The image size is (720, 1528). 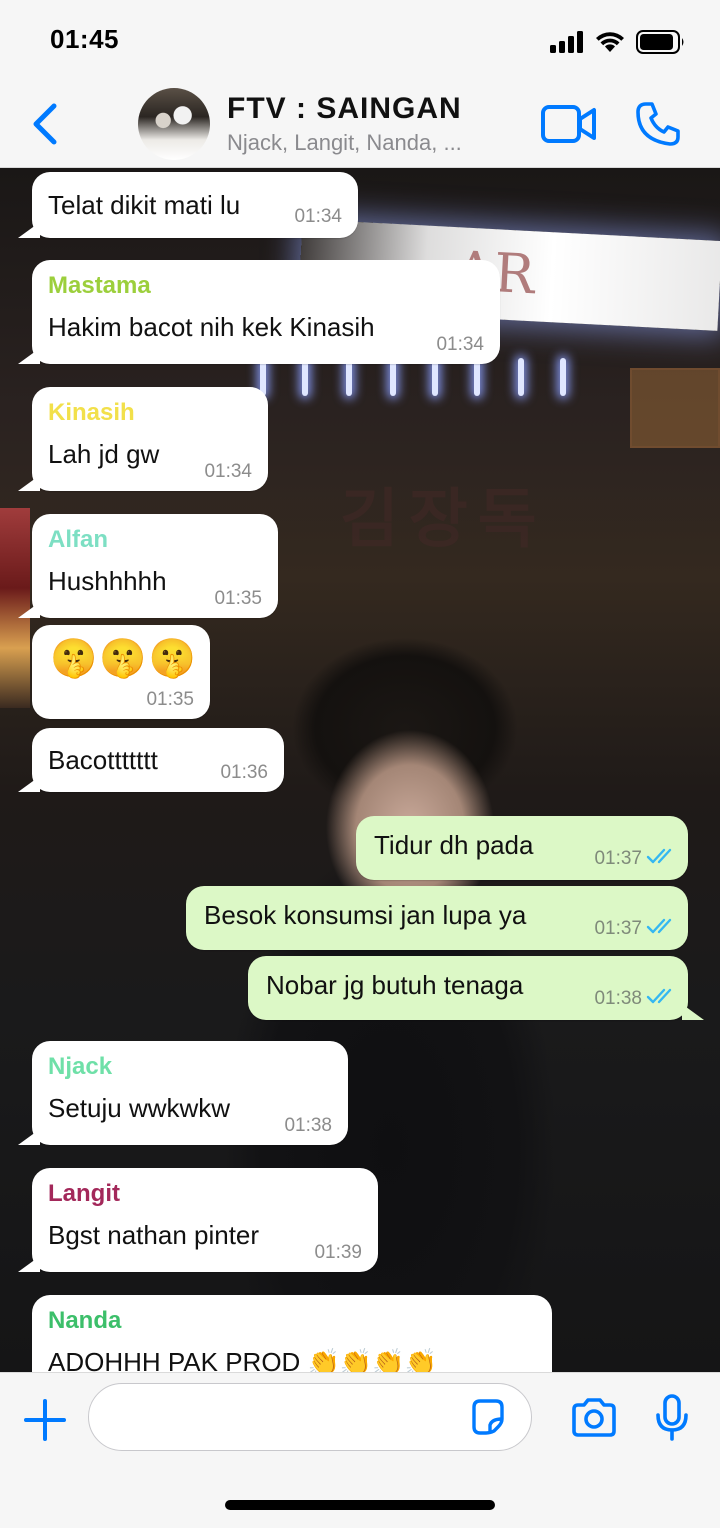 I want to click on microphone-icon, so click(x=672, y=1417).